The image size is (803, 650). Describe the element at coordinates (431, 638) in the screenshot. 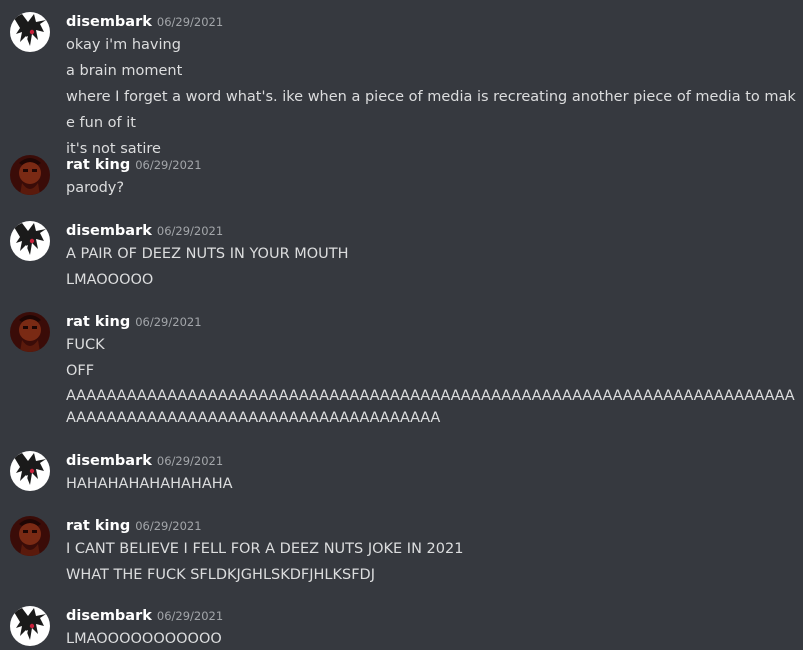

I see `message-body: LMAOOOOOOOOOOO` at that location.